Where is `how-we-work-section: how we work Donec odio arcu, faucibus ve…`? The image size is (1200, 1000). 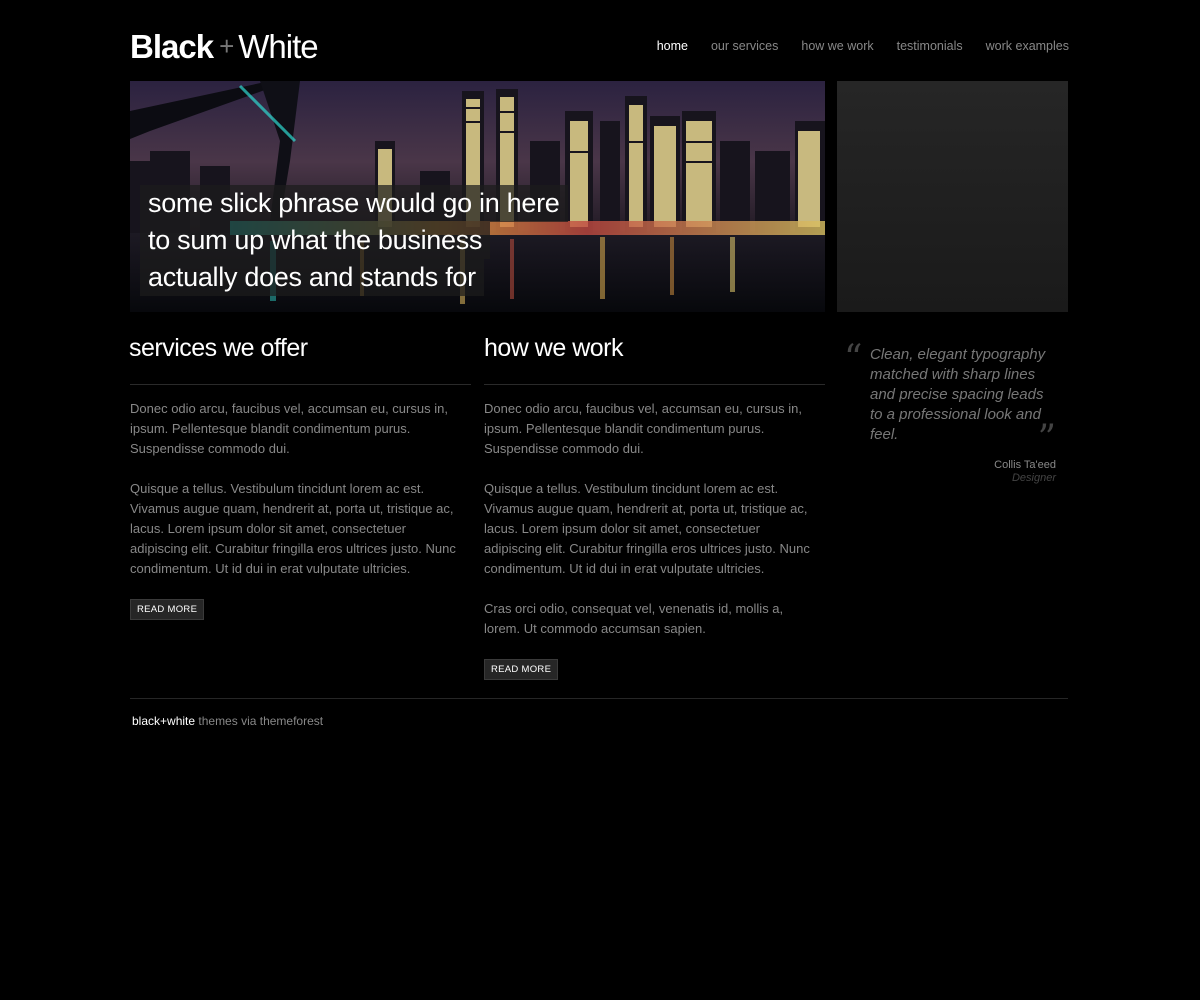
how-we-work-section: how we work Donec odio arcu, faucibus ve… is located at coordinates (654, 507).